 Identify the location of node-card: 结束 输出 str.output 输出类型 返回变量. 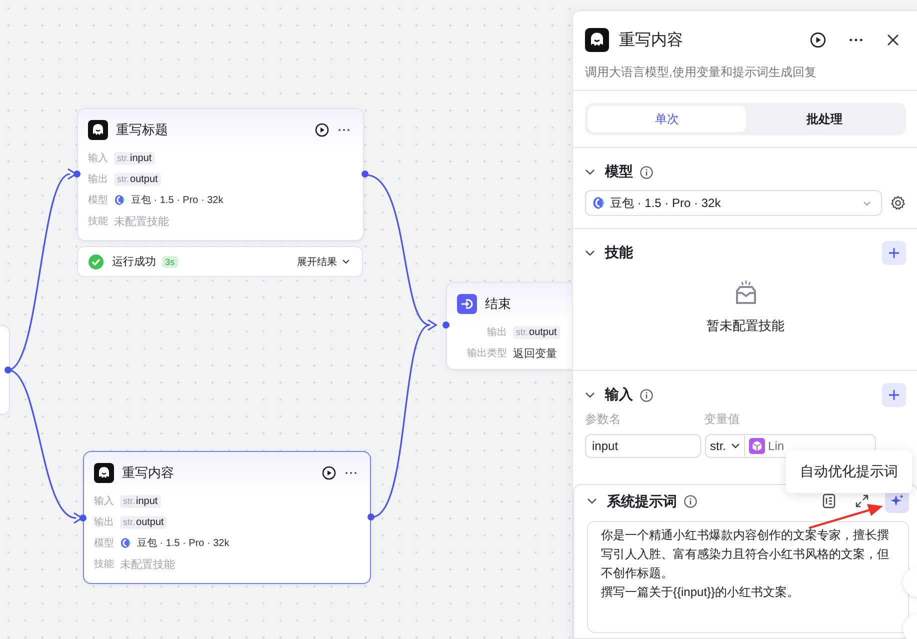
(509, 326).